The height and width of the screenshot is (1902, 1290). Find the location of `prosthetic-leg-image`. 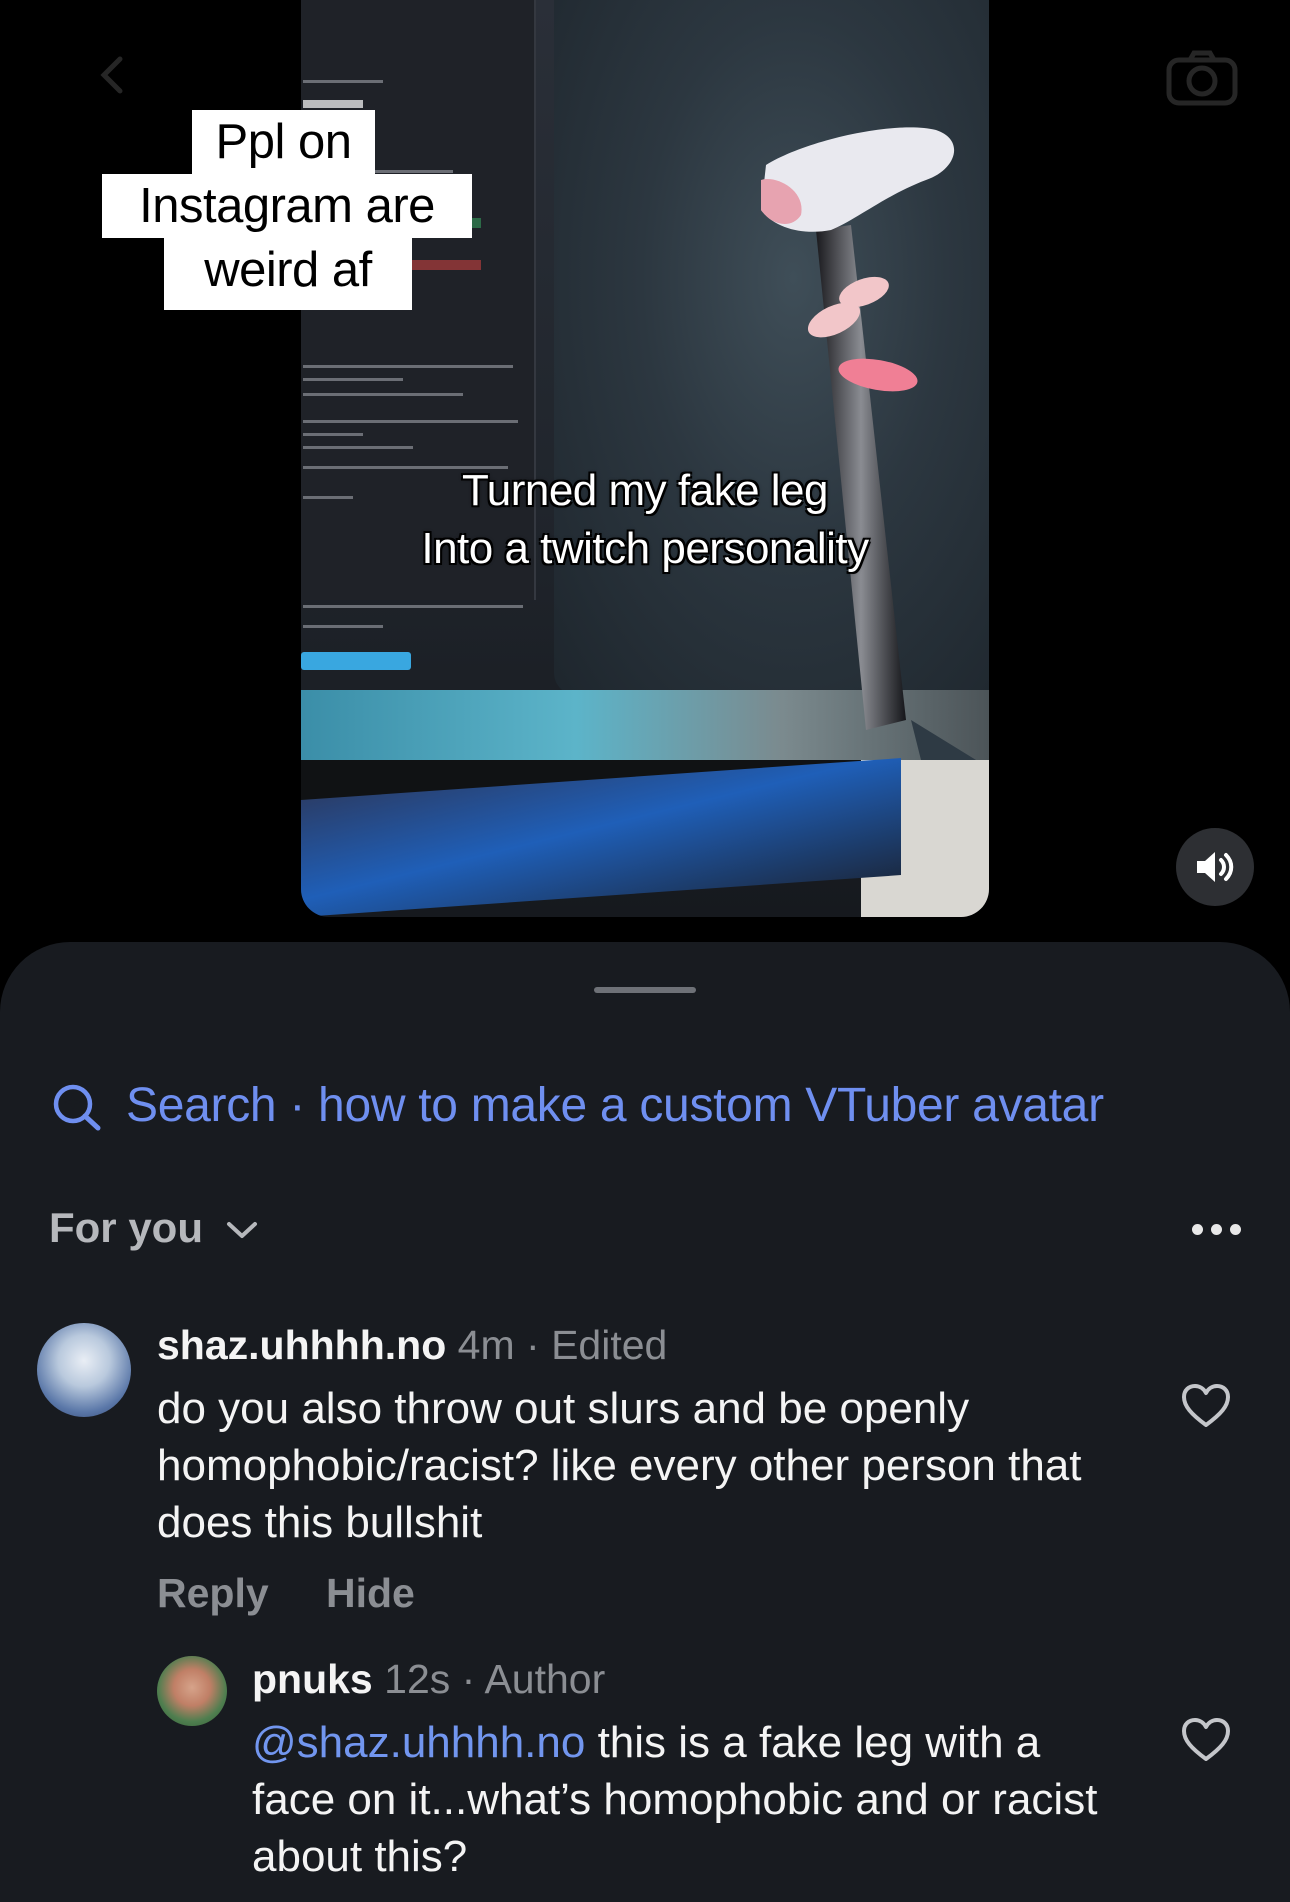

prosthetic-leg-image is located at coordinates (868, 443).